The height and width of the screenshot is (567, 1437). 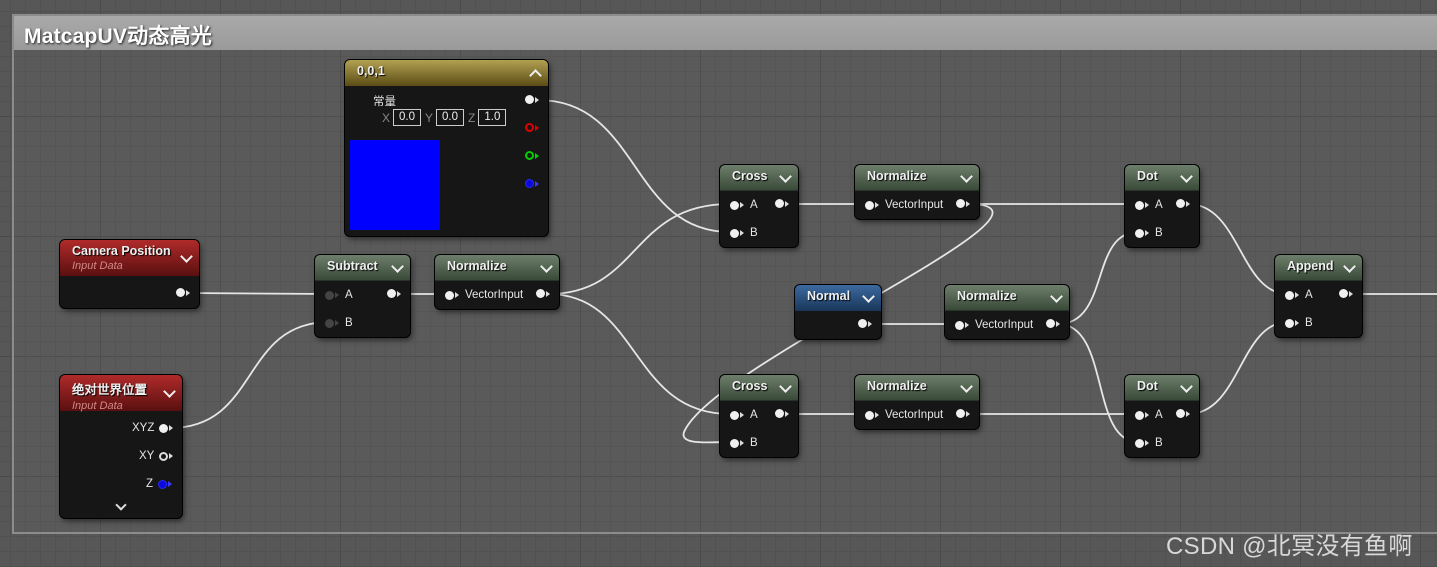 I want to click on dot-1-title: Dot, so click(x=1147, y=176).